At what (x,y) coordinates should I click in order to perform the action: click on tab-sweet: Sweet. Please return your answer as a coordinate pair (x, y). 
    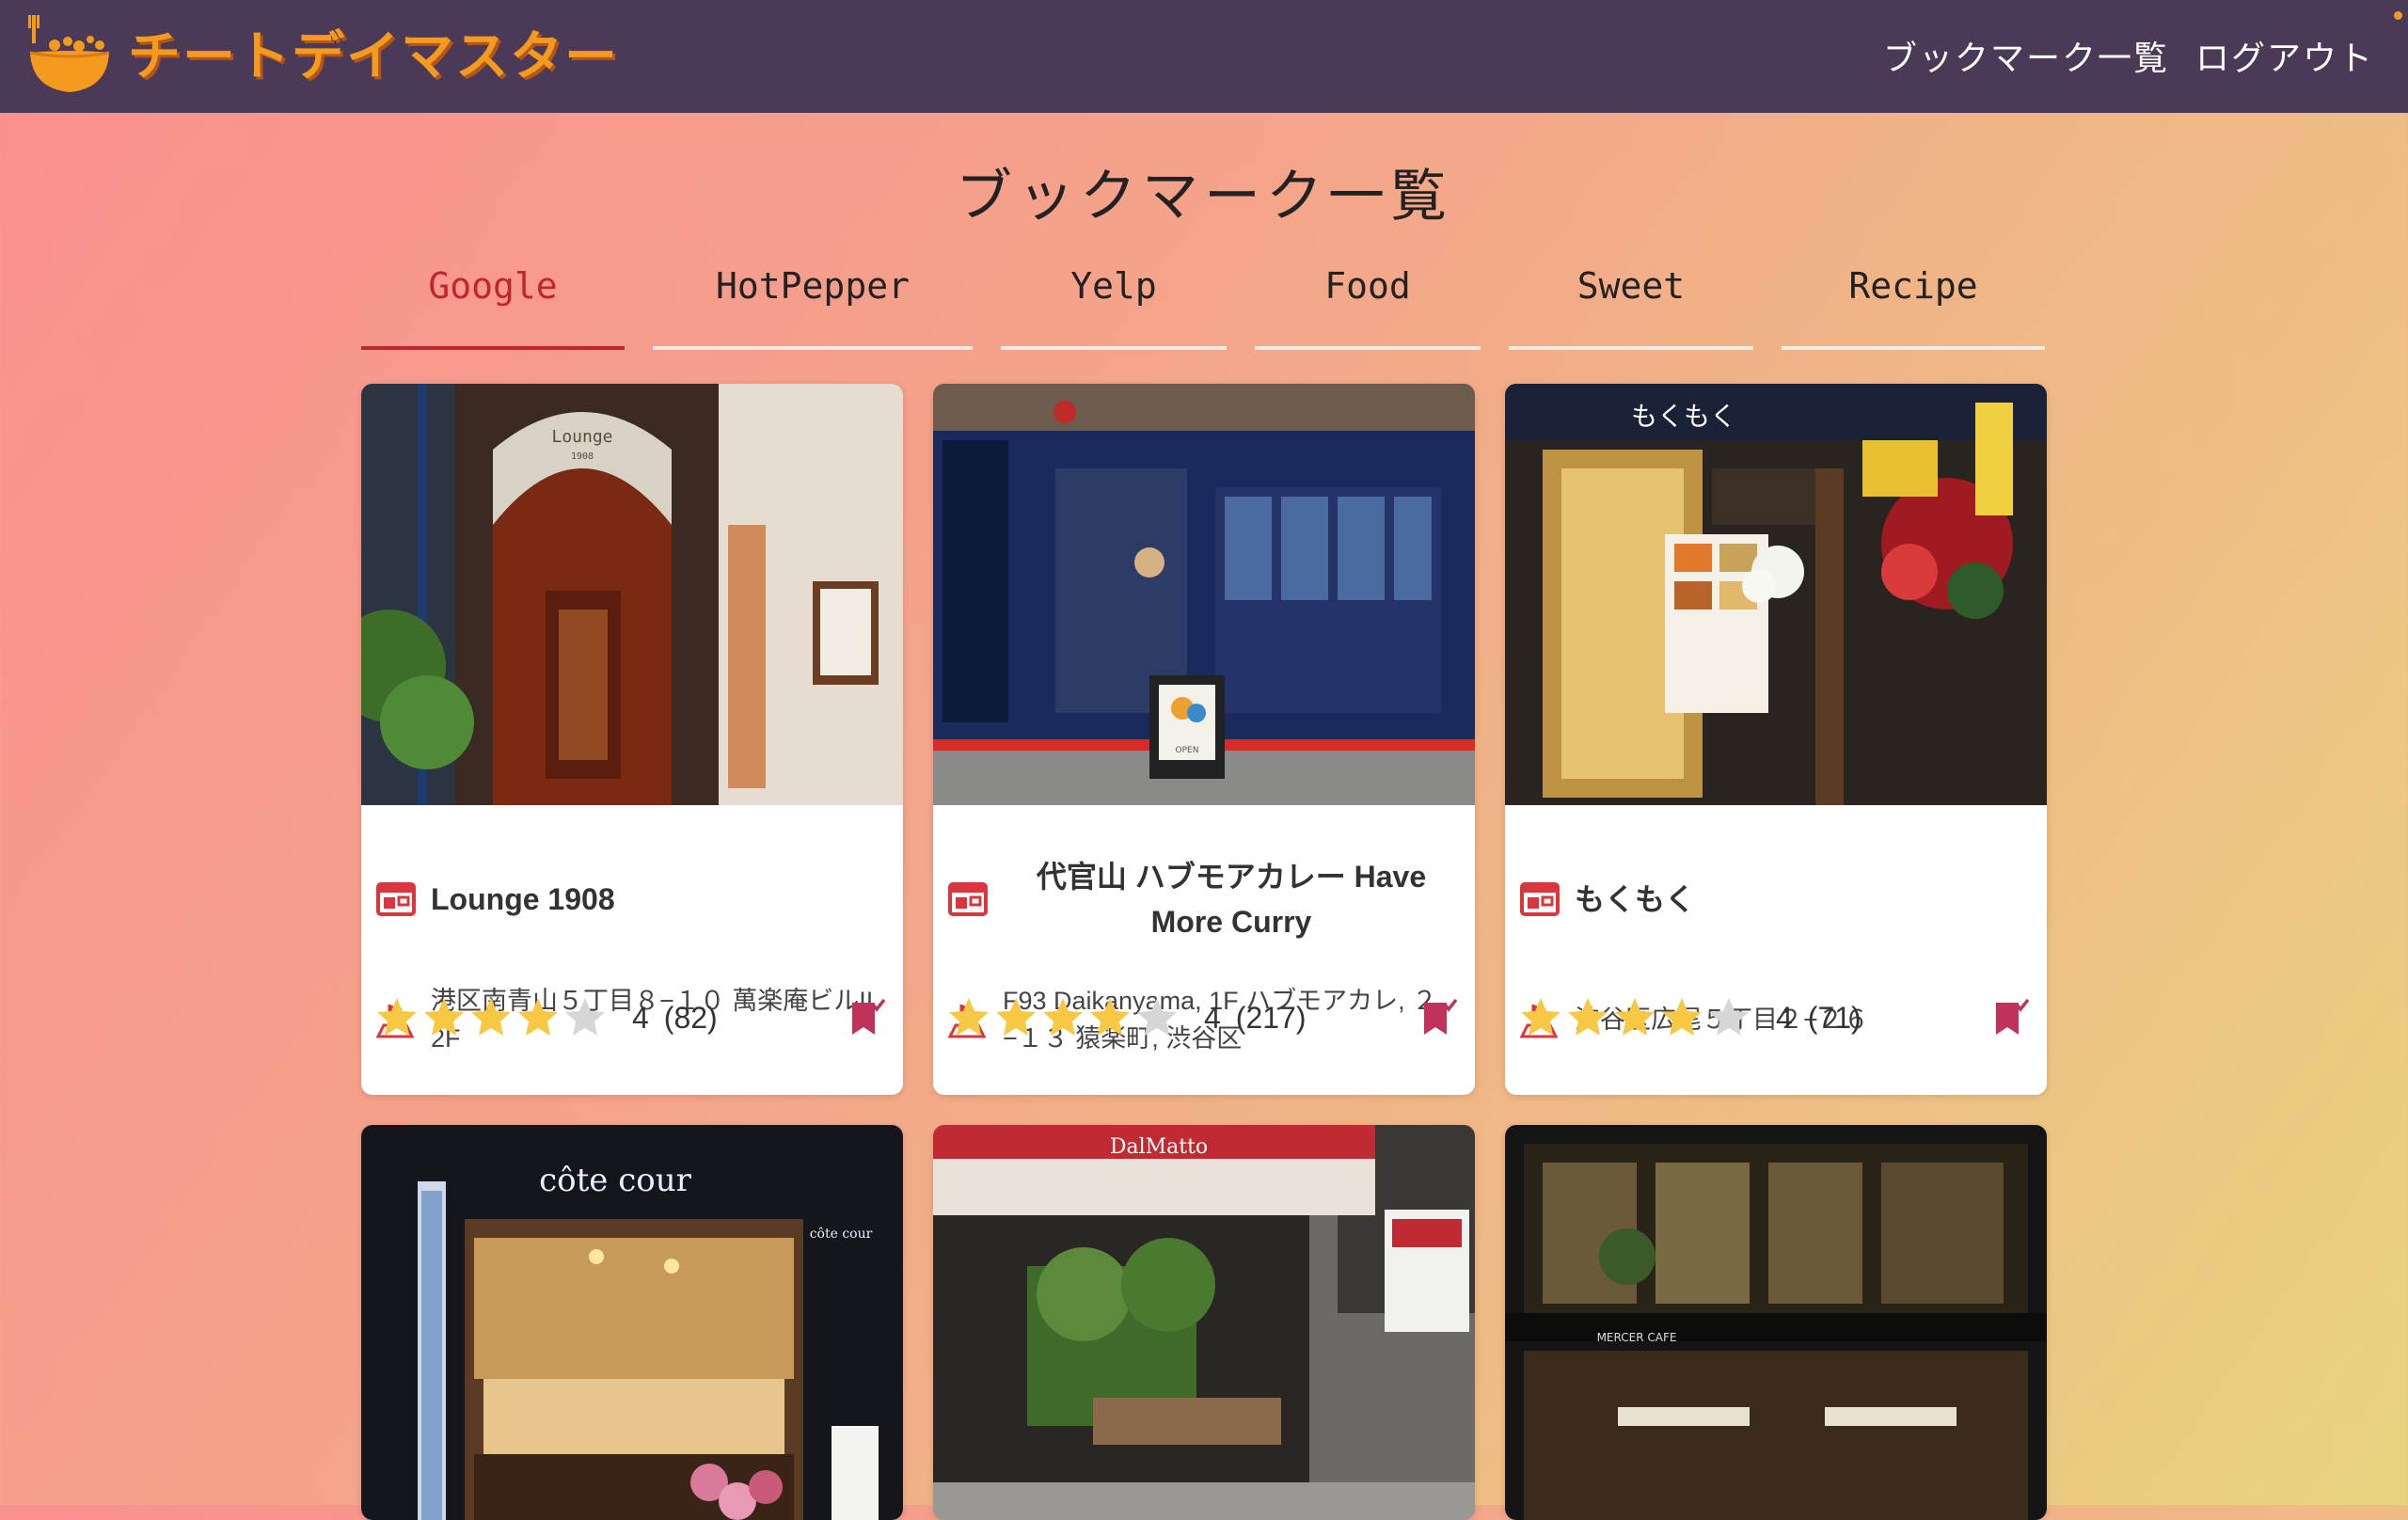
    Looking at the image, I should click on (1631, 303).